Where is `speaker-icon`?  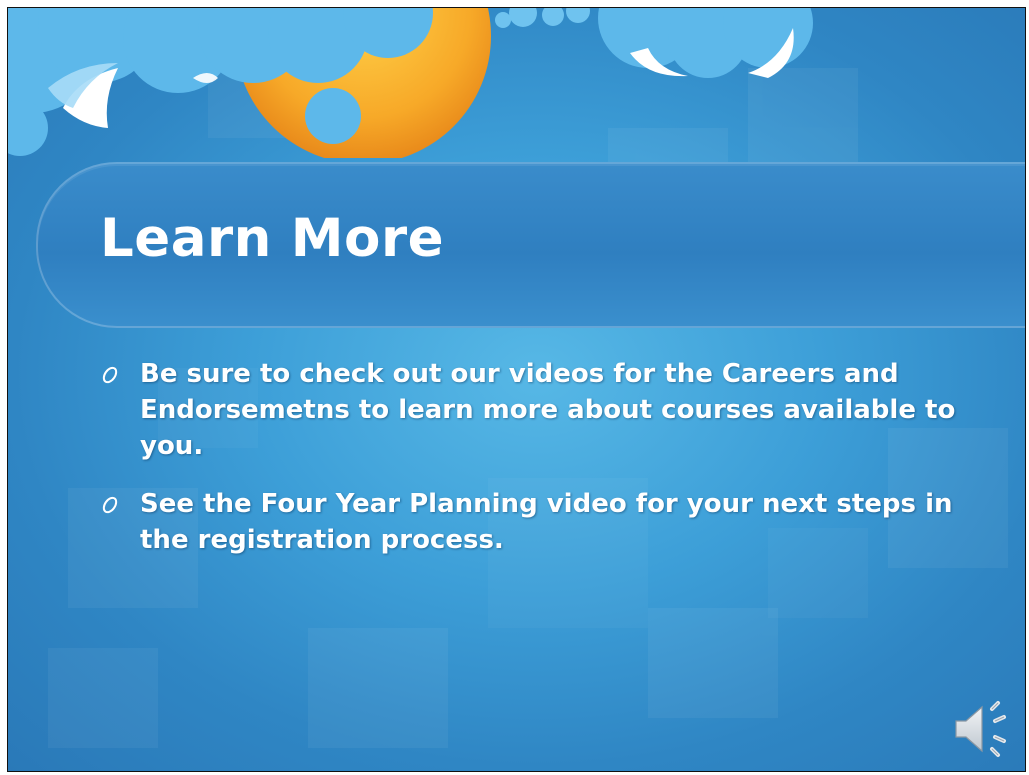 speaker-icon is located at coordinates (984, 729).